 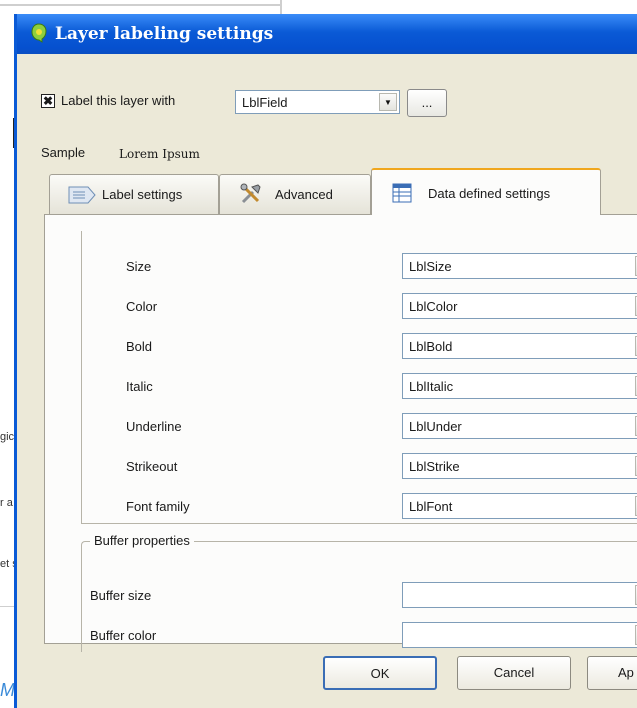 What do you see at coordinates (121, 595) in the screenshot?
I see `property-label-buffer-size: Buffer size` at bounding box center [121, 595].